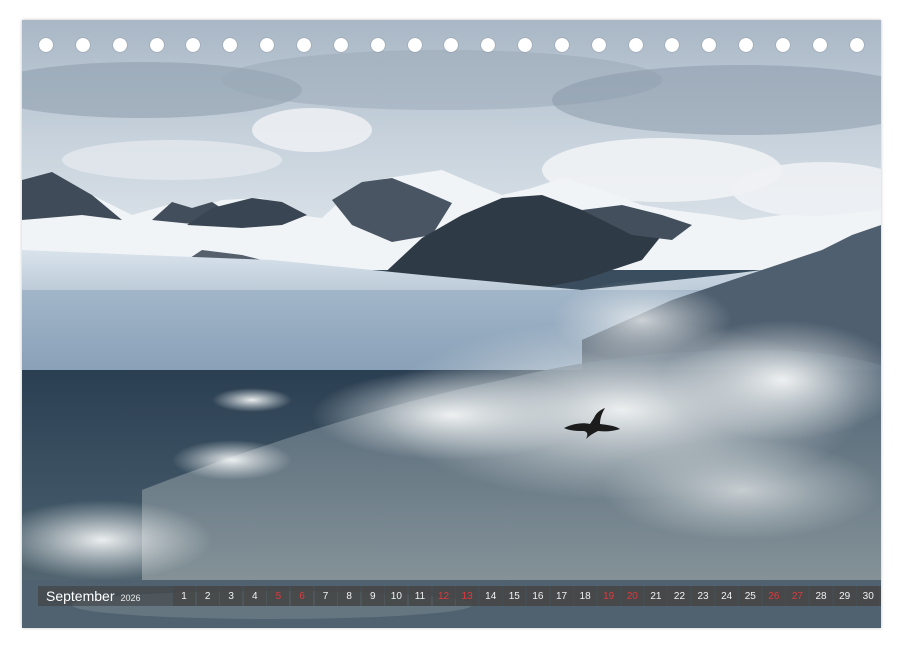  I want to click on day-number: 1, so click(184, 596).